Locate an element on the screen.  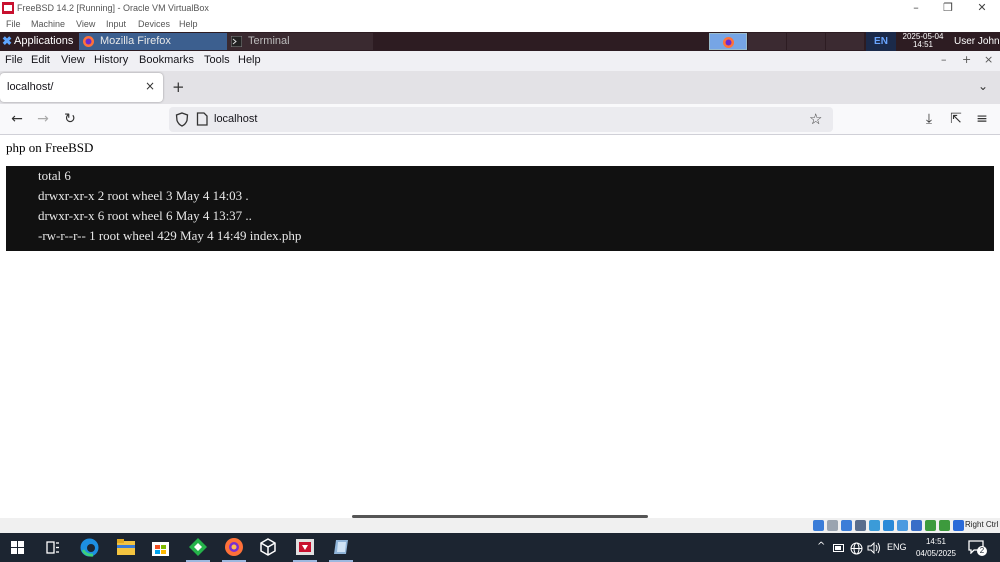
edge-button is located at coordinates (90, 547).